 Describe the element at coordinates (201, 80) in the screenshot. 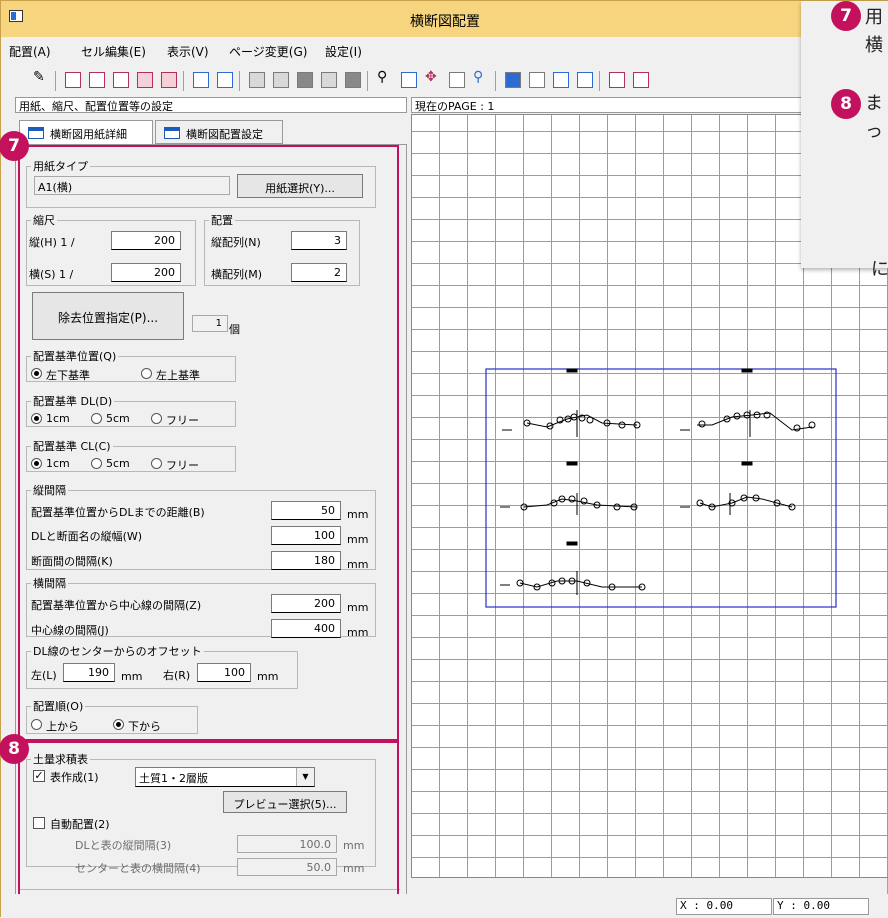

I see `insert-icon` at that location.